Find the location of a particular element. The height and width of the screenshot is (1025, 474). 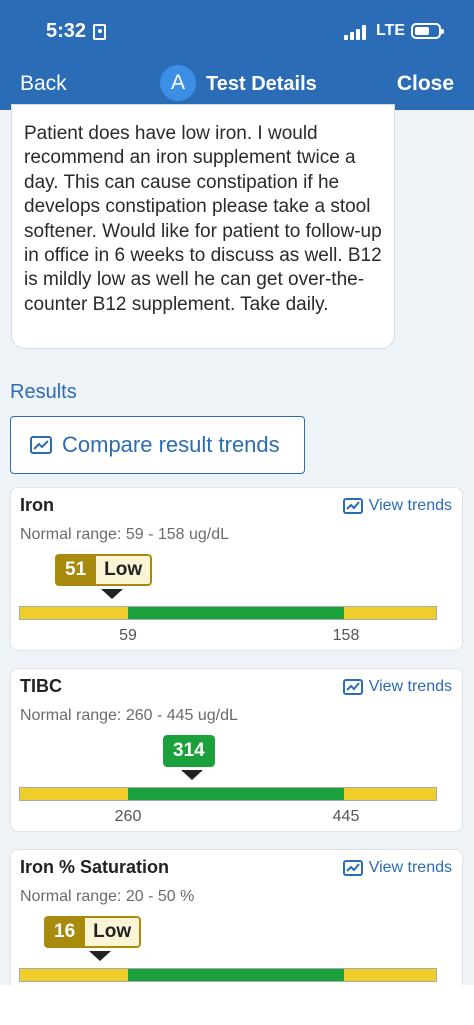

compare-result-trends-button: Compare result trends is located at coordinates (157, 445).